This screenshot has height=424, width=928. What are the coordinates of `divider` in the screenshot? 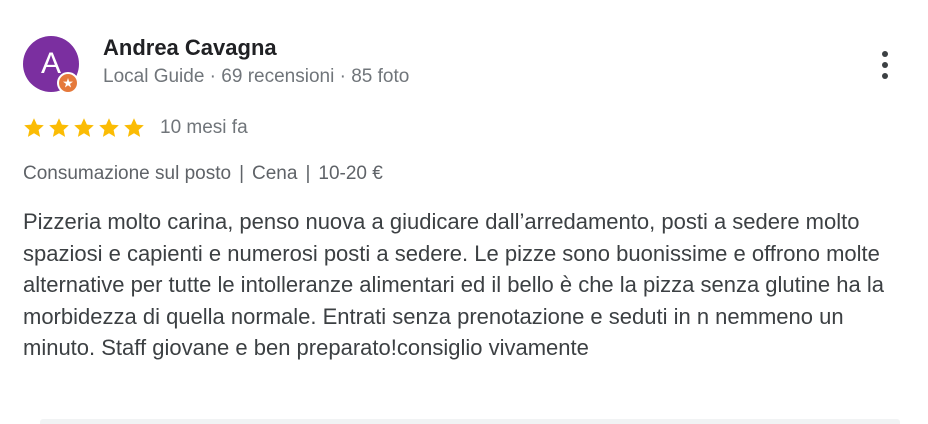 It's located at (470, 421).